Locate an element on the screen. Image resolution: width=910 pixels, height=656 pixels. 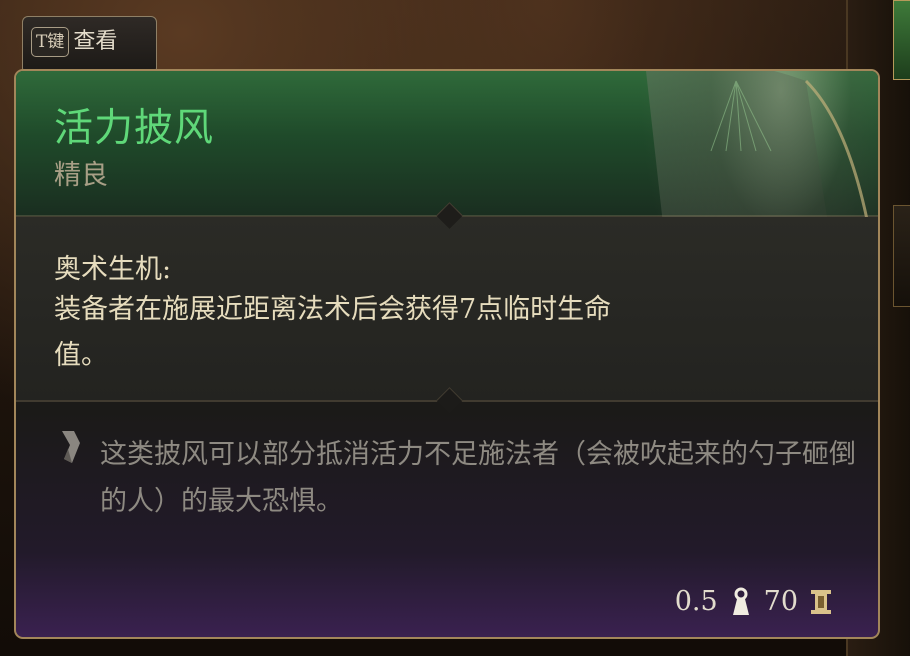
quote-scroll-icon is located at coordinates (71, 447).